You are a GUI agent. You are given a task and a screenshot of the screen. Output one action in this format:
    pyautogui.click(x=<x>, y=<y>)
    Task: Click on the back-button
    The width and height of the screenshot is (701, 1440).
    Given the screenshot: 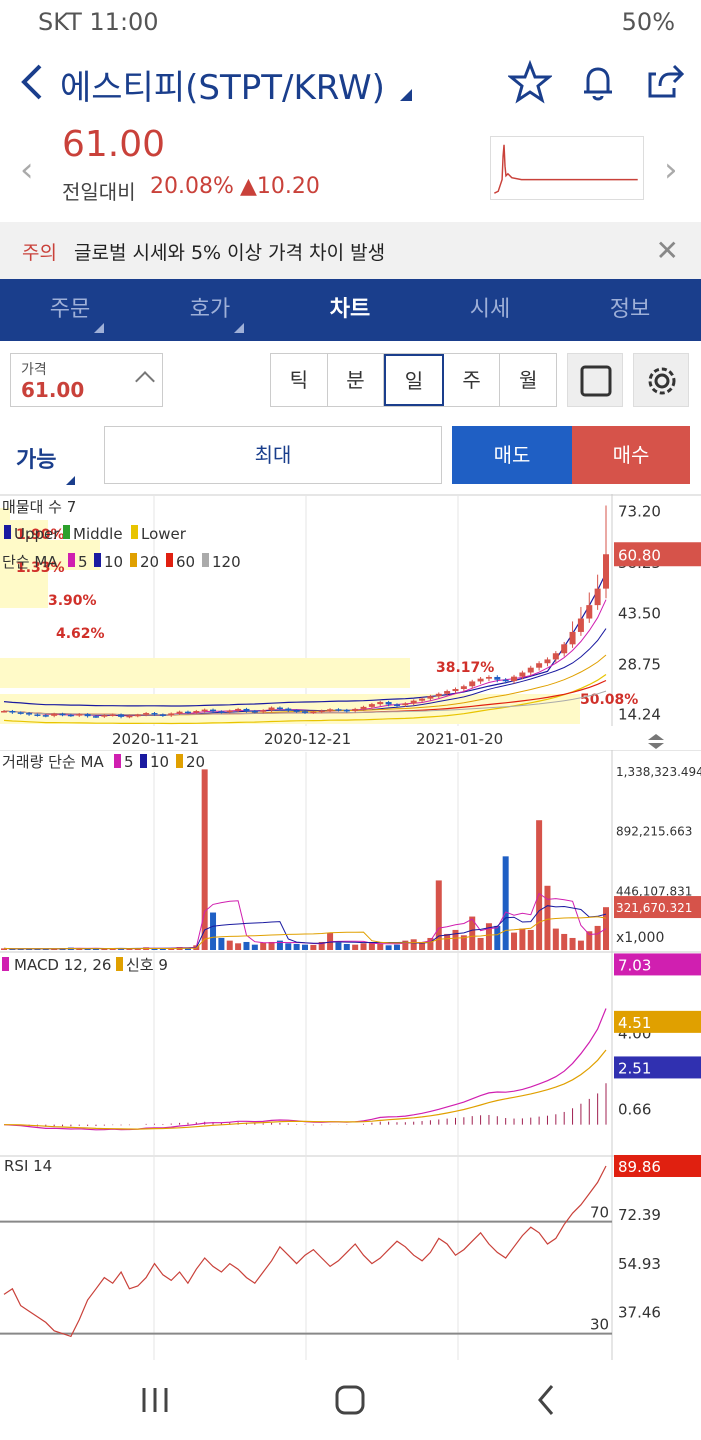 What is the action you would take?
    pyautogui.click(x=34, y=82)
    